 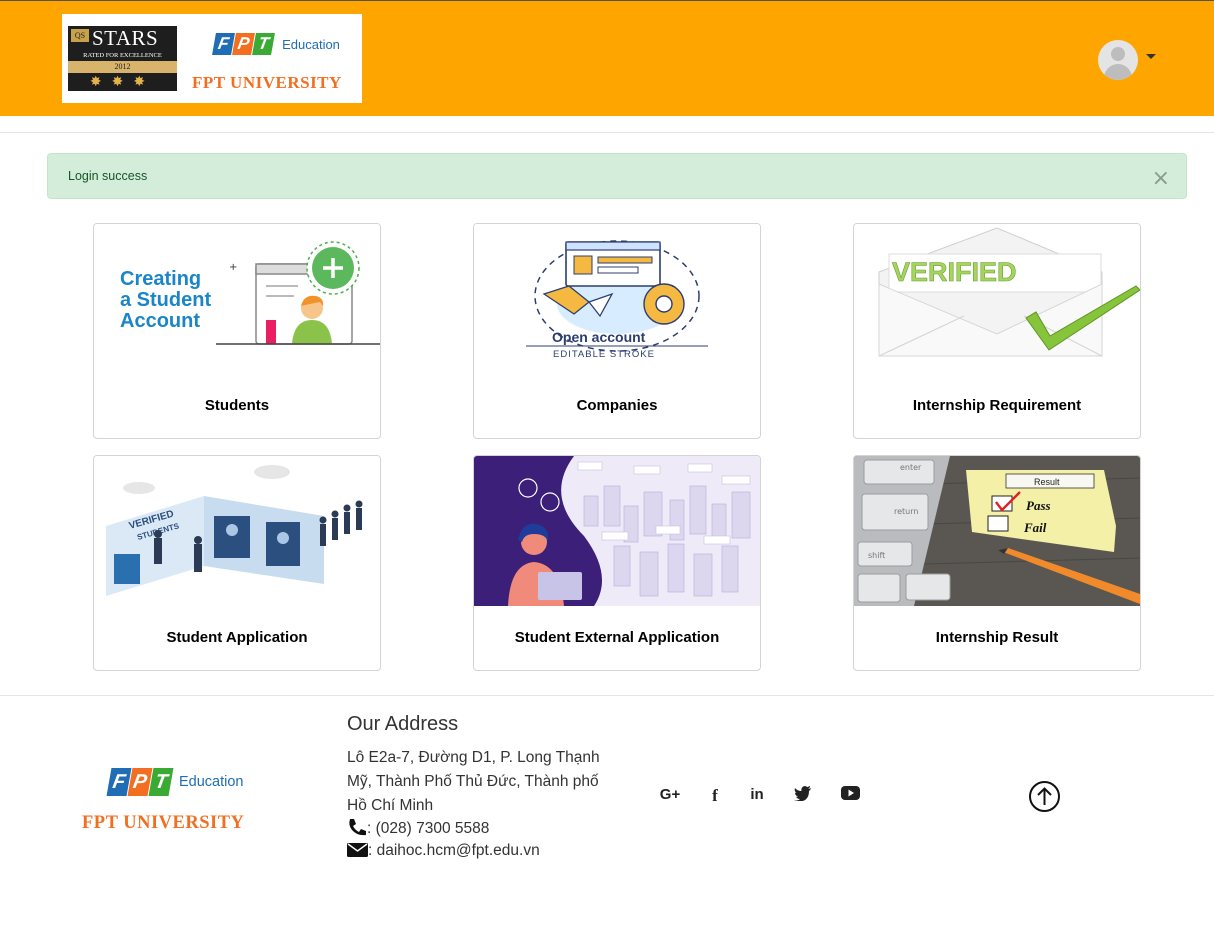 I want to click on phone-line: : (028) 7300 5588, so click(x=418, y=828).